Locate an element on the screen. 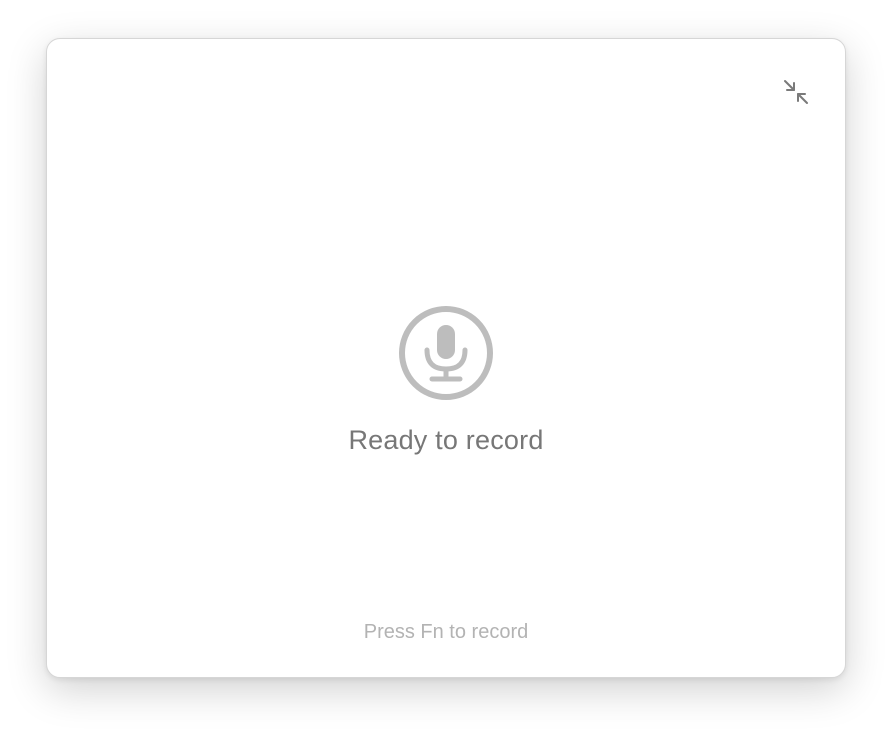  microphone-icon is located at coordinates (446, 353).